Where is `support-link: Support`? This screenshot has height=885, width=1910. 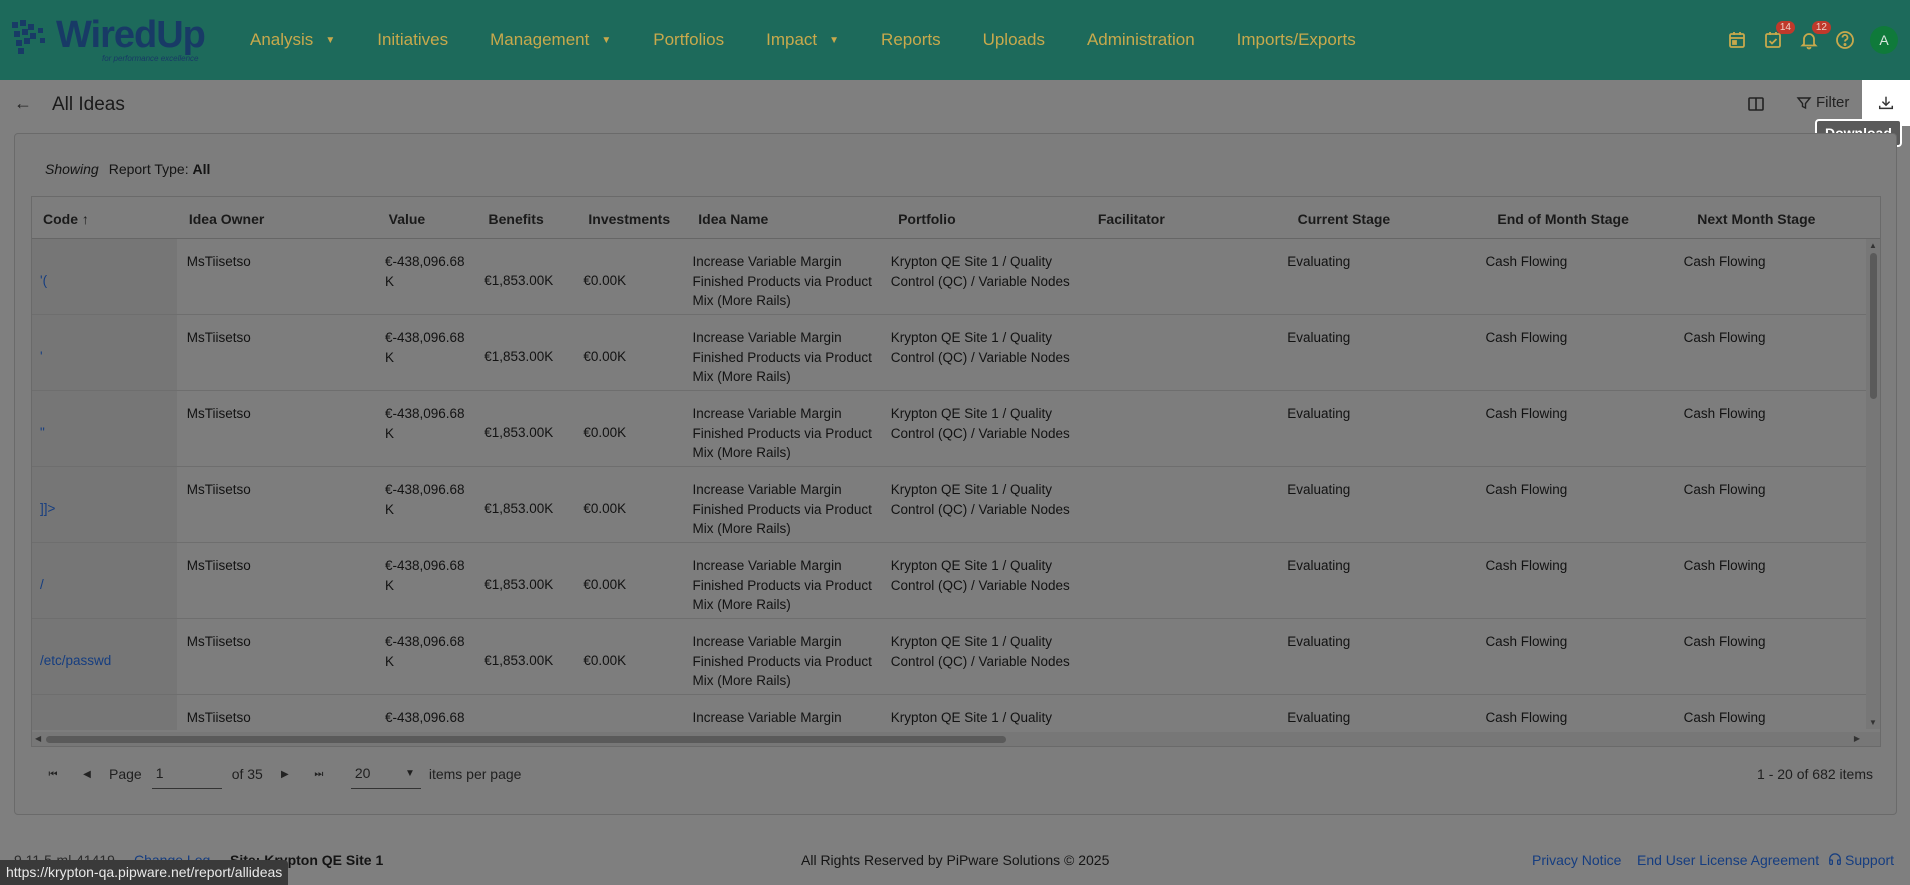 support-link: Support is located at coordinates (1861, 860).